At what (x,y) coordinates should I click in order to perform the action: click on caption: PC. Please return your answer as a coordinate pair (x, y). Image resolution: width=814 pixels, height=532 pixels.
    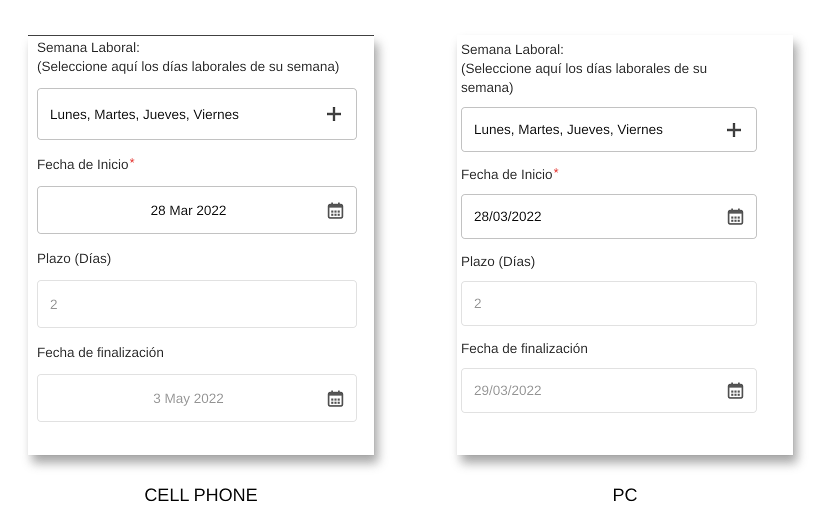
    Looking at the image, I should click on (625, 495).